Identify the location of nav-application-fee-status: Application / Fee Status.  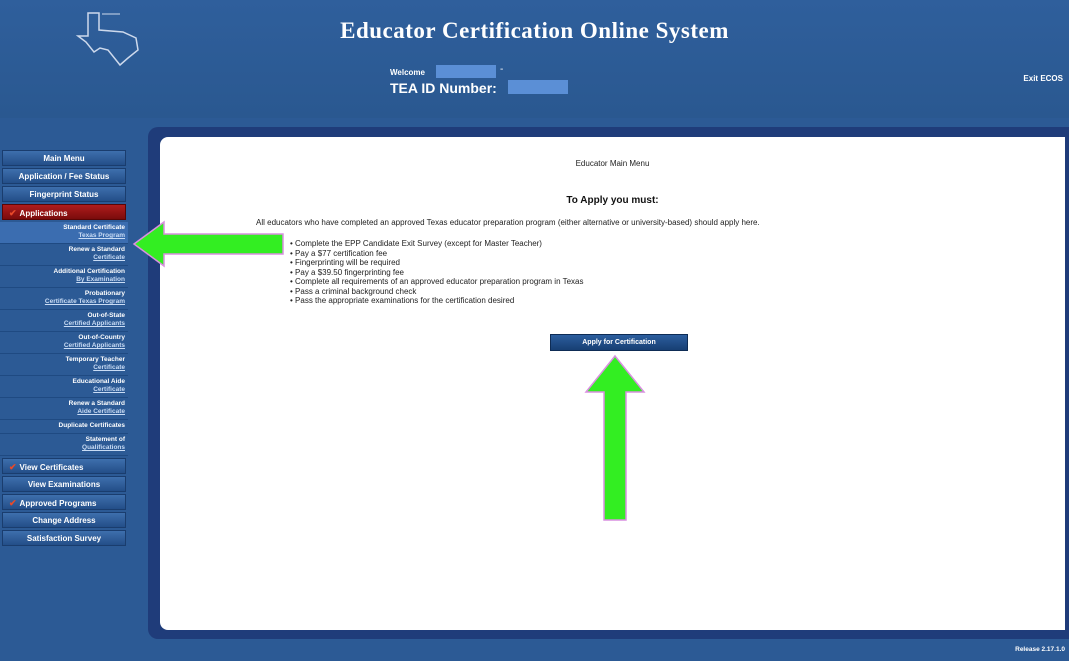
(64, 176).